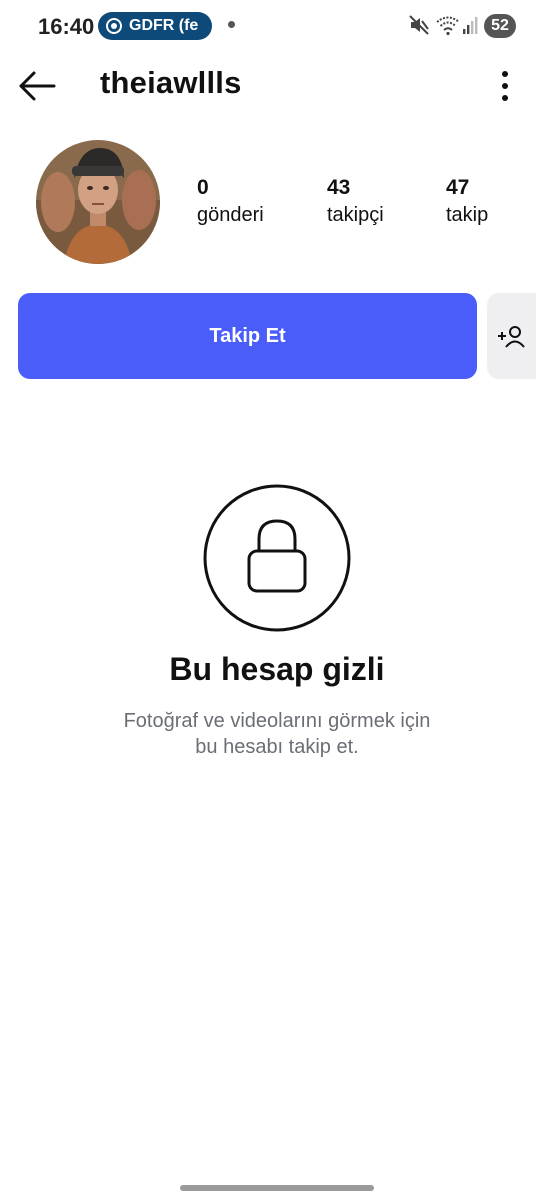  Describe the element at coordinates (231, 24) in the screenshot. I see `notification-dot` at that location.